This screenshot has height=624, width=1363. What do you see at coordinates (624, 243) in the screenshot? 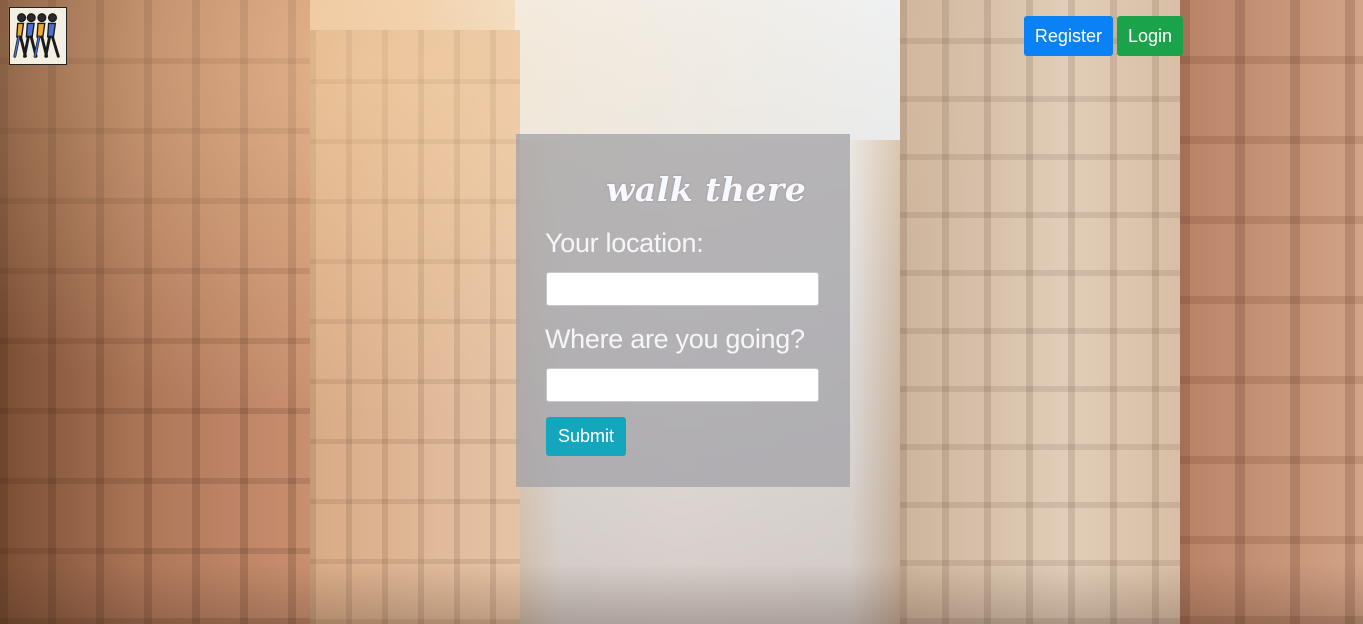
I see `location-label: Your location:` at bounding box center [624, 243].